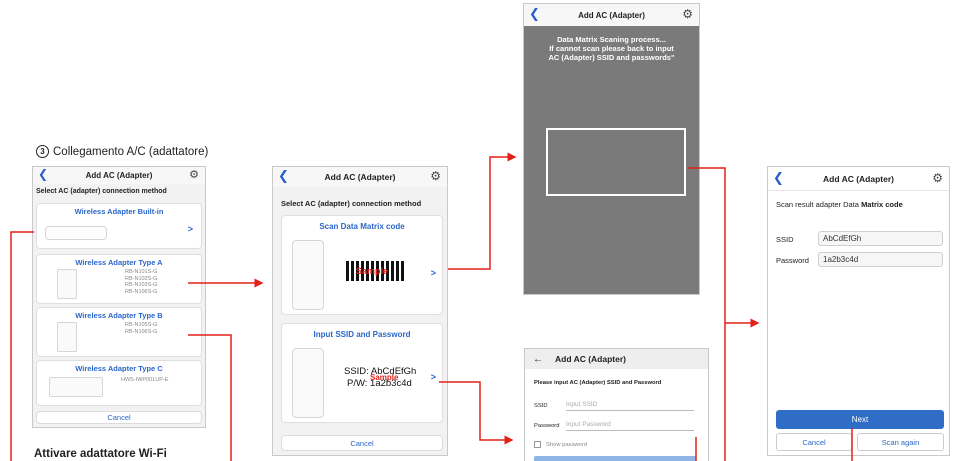 Image resolution: width=957 pixels, height=461 pixels. I want to click on step-title: Collegamento A/C (adattatore), so click(131, 151).